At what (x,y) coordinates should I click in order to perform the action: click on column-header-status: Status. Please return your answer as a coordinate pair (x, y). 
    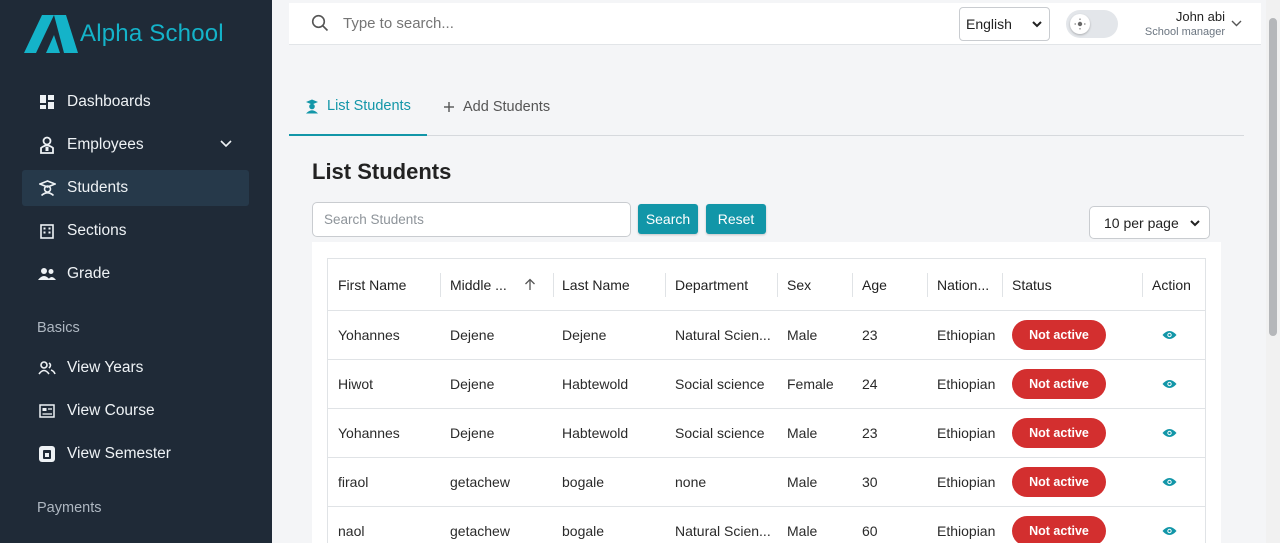
    Looking at the image, I should click on (1052, 284).